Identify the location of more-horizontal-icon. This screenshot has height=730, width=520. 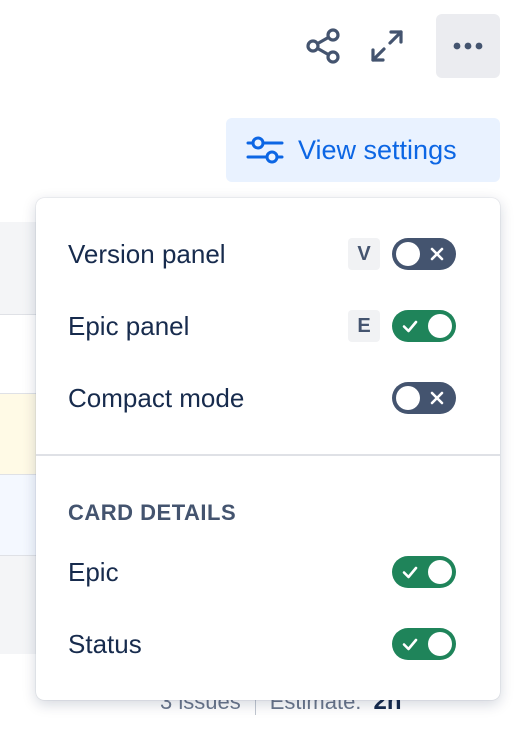
(468, 46).